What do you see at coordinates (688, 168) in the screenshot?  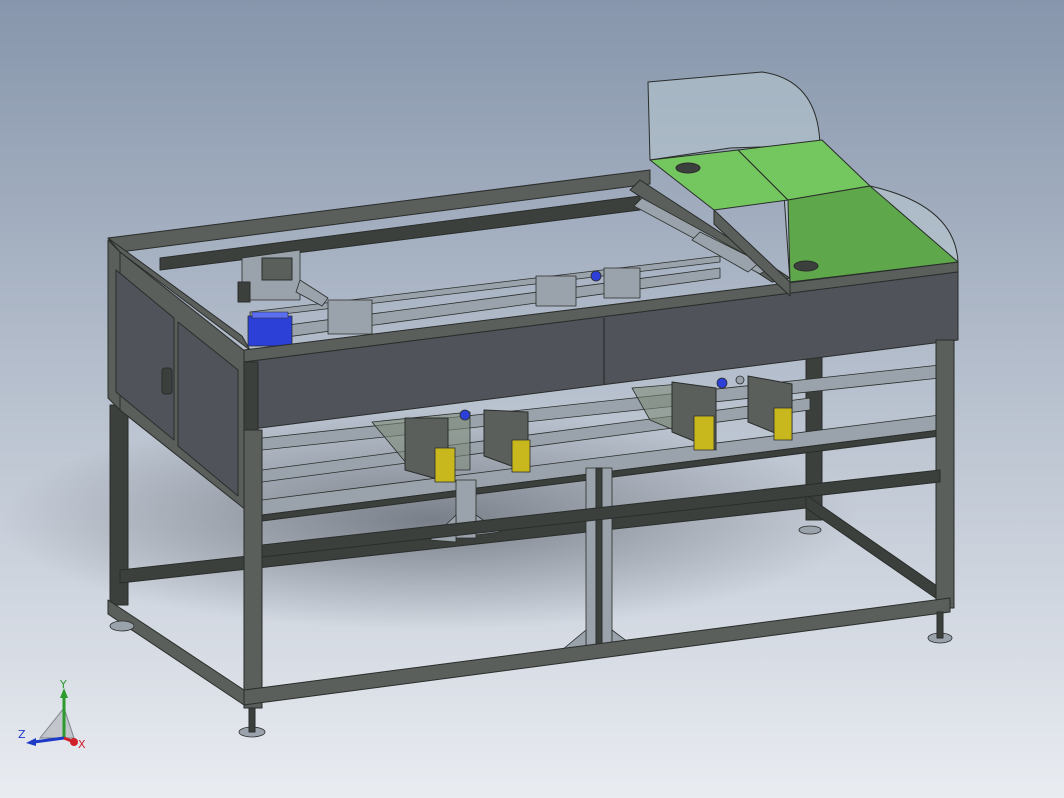 I see `pass-through-hole-rear` at bounding box center [688, 168].